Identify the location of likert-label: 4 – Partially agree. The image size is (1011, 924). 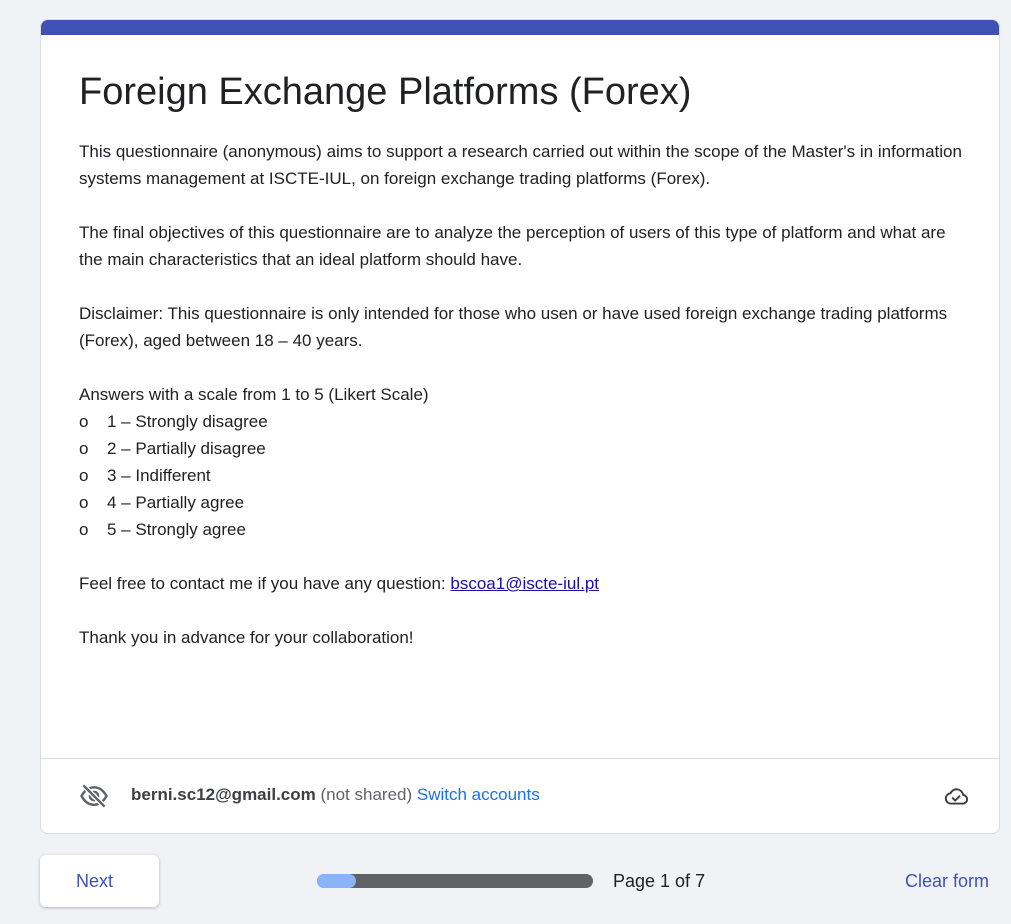
(176, 502).